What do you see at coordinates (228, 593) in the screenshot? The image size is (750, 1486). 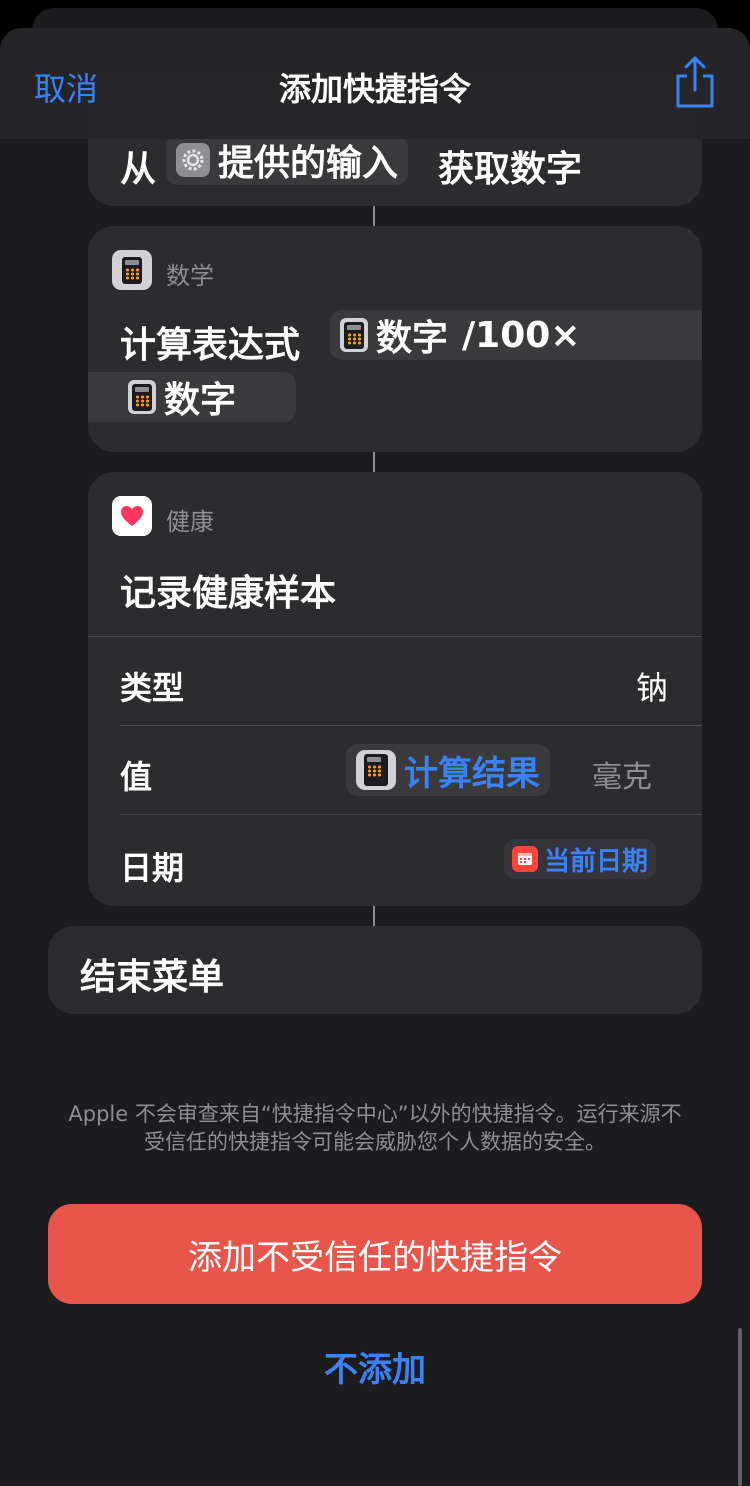 I see `health-action-title: 记录健康样本` at bounding box center [228, 593].